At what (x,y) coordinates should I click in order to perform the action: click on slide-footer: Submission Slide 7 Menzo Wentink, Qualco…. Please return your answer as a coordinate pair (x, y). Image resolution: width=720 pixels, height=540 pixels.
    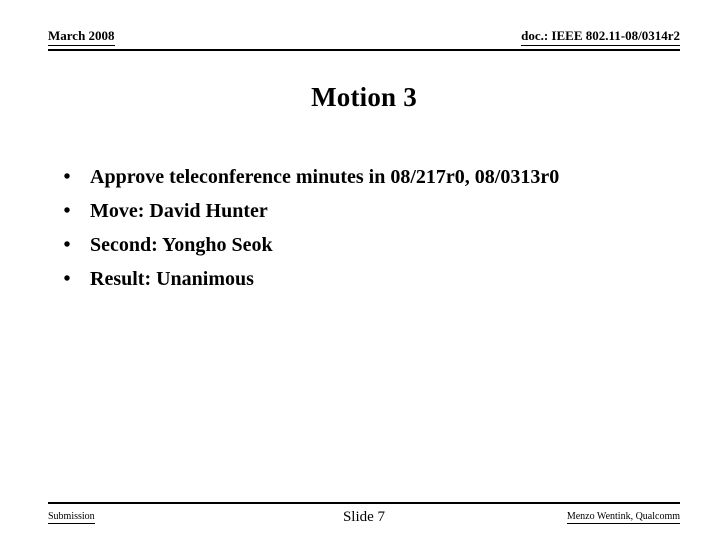
    Looking at the image, I should click on (364, 520).